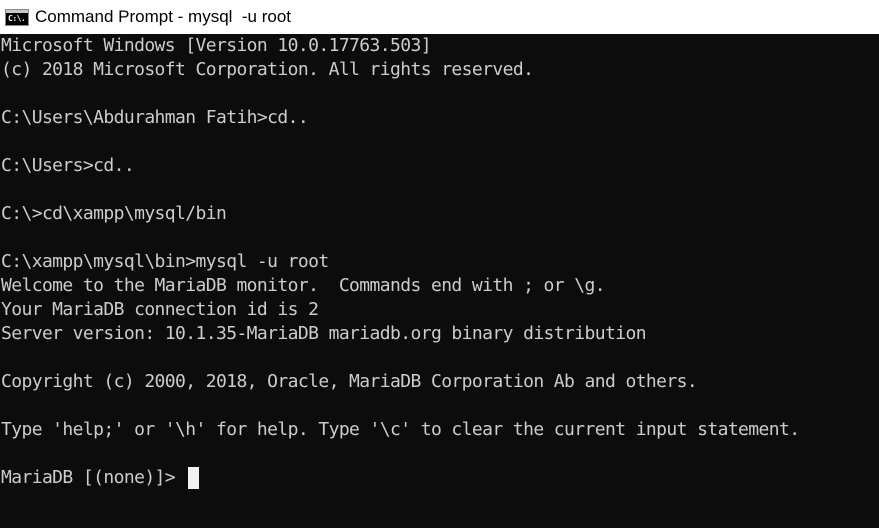  What do you see at coordinates (165, 261) in the screenshot?
I see `console-line: C:\xampp\mysql\bin>mysql -u root` at bounding box center [165, 261].